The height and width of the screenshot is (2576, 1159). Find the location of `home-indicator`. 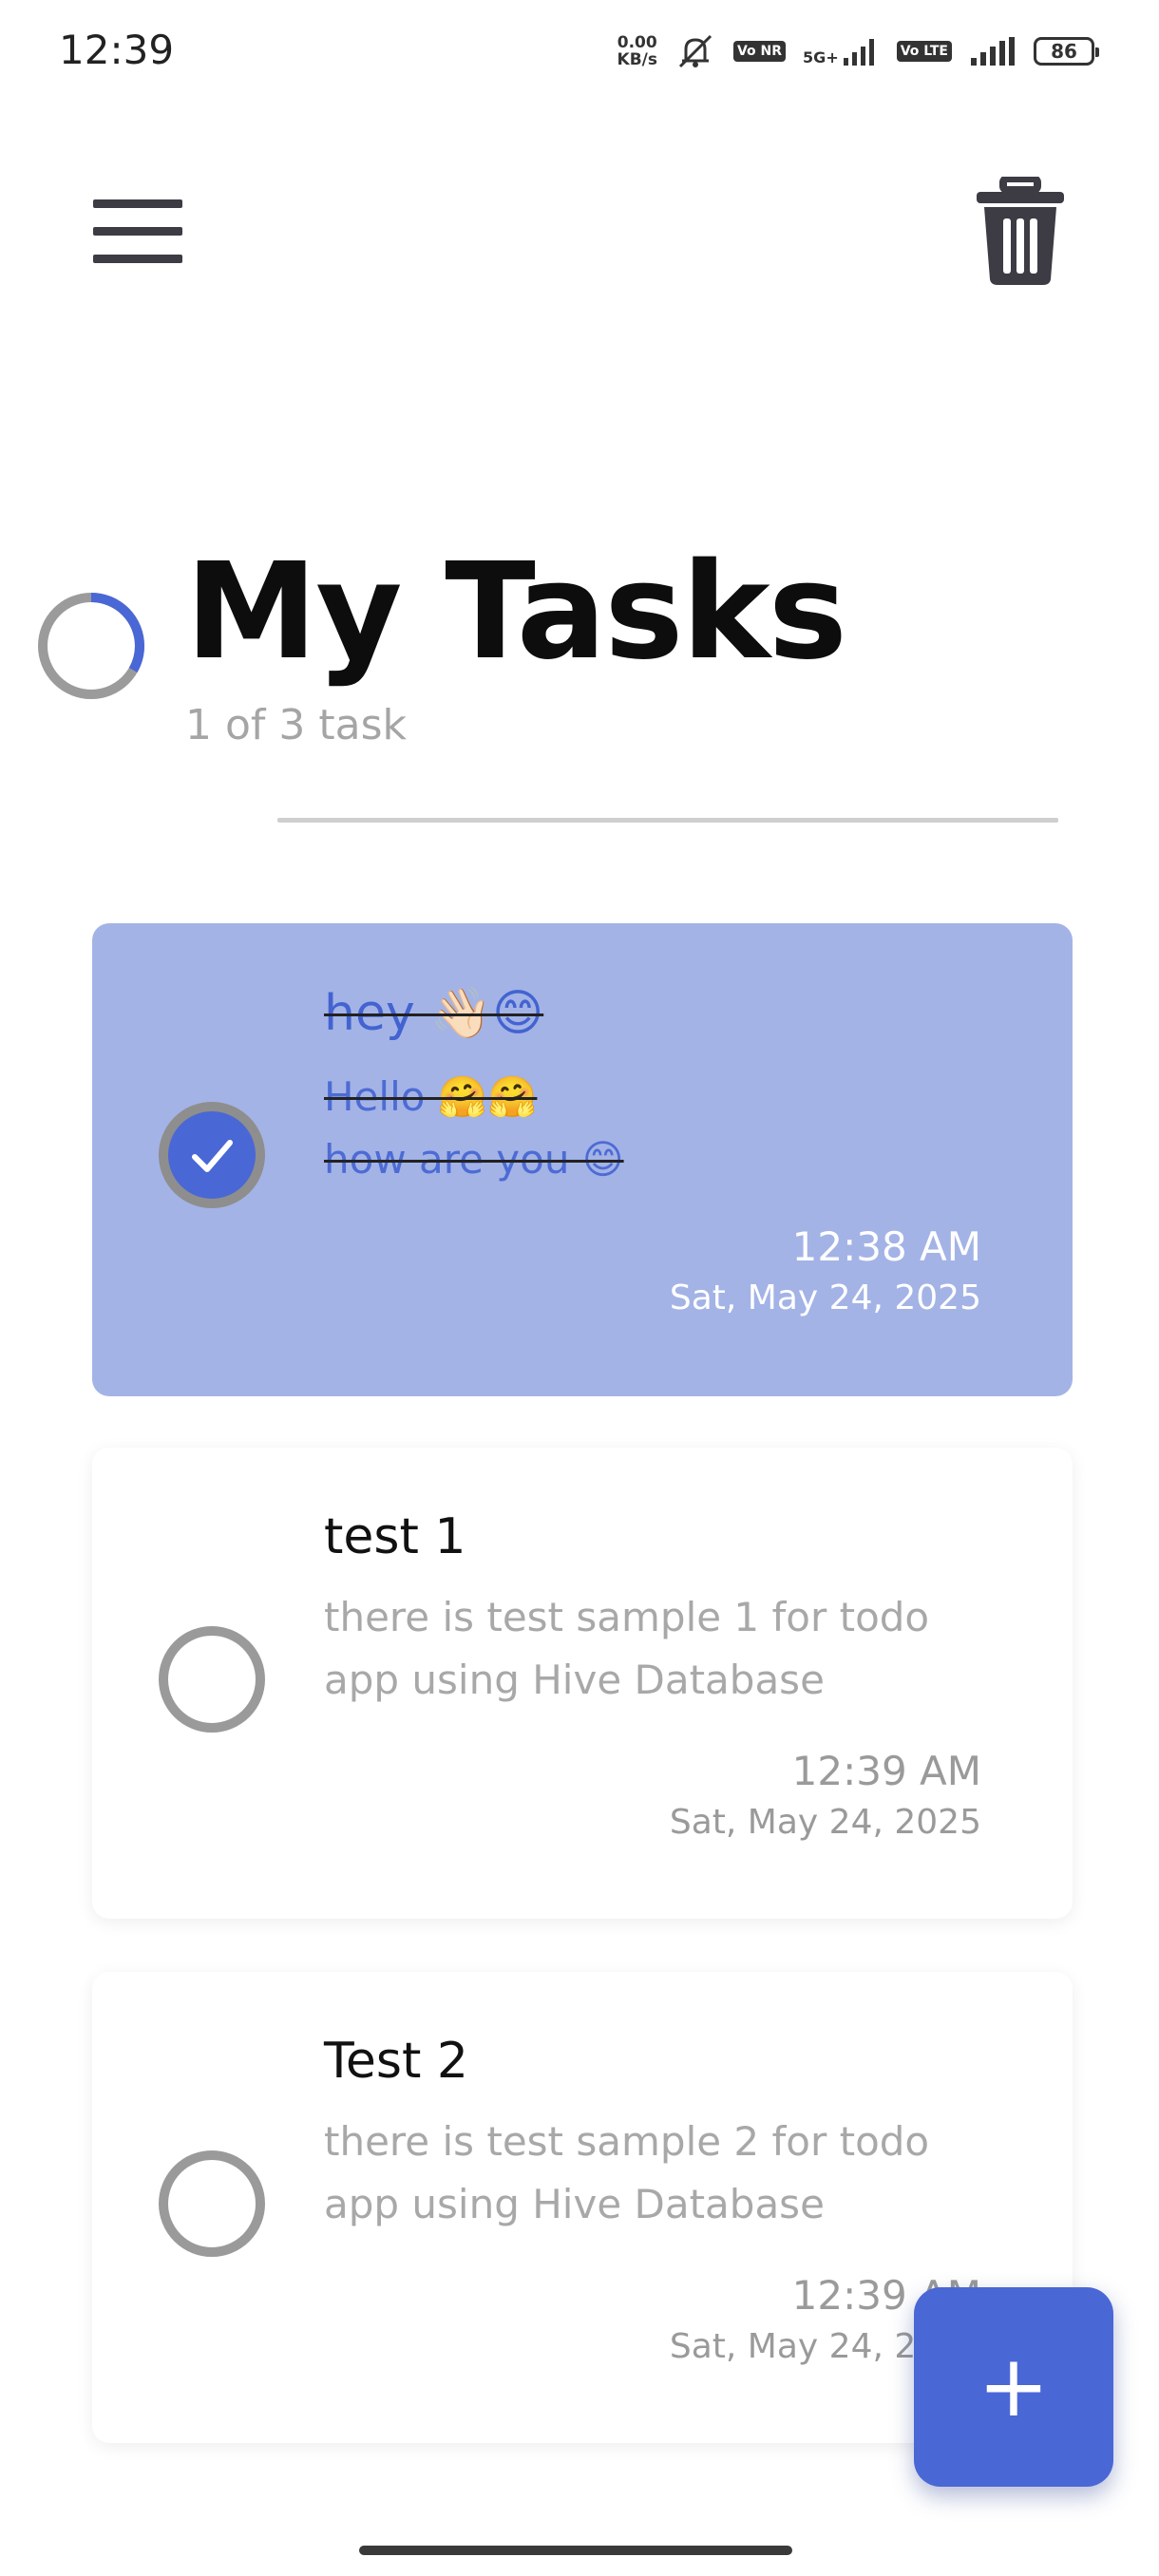

home-indicator is located at coordinates (575, 2550).